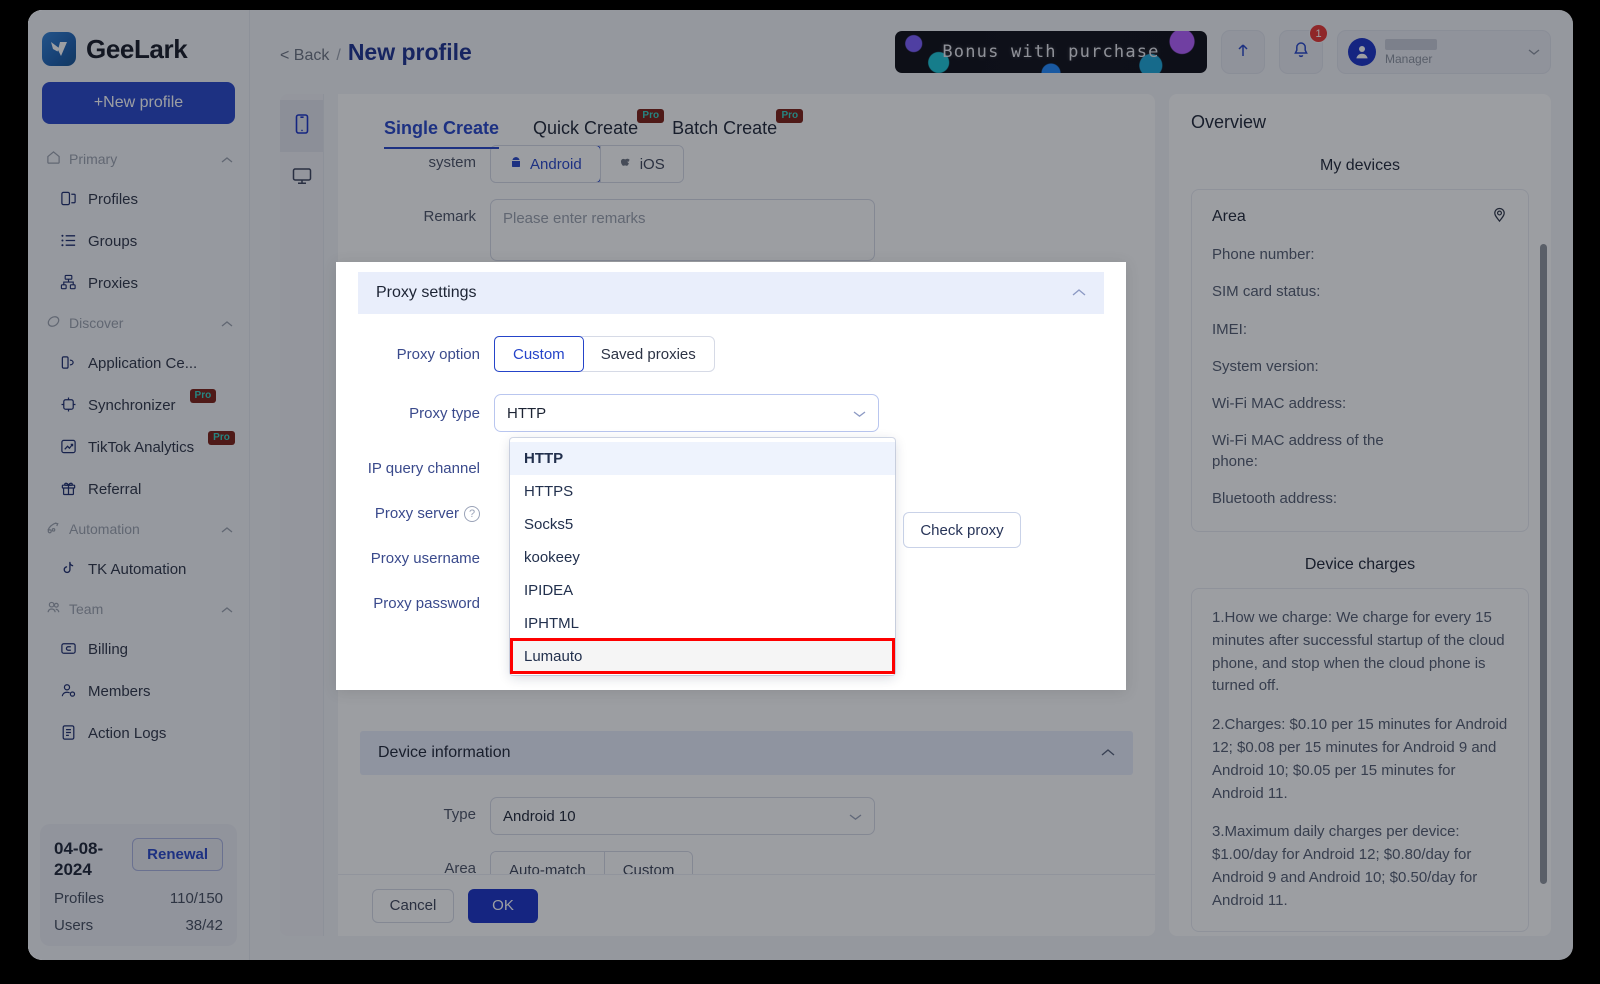  I want to click on proxy-option-saved-proxies: Saved proxies, so click(648, 354).